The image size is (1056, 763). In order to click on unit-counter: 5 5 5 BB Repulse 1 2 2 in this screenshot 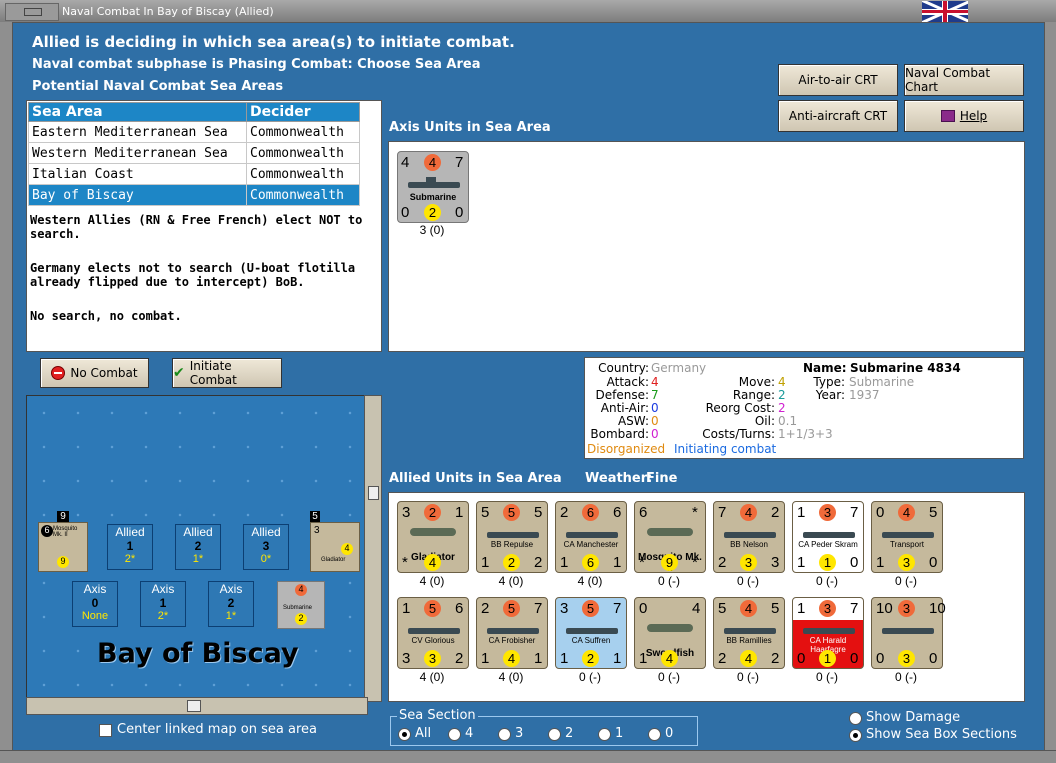, I will do `click(512, 537)`.